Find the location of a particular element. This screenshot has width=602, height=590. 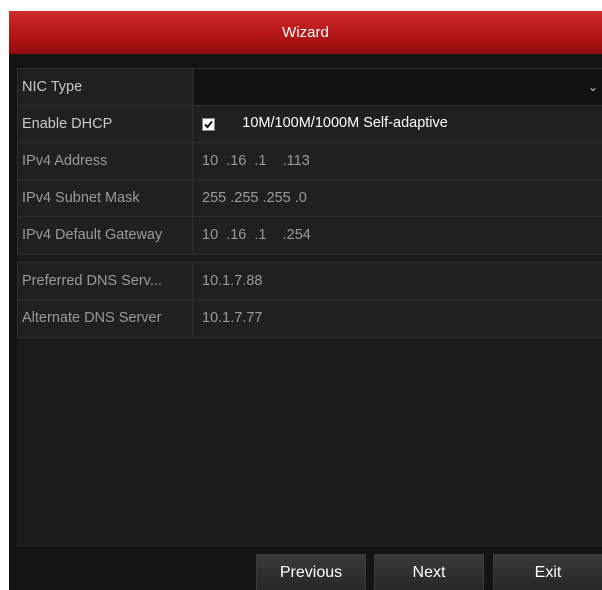

ipv4-address-label: IPv4 Address is located at coordinates (105, 161).